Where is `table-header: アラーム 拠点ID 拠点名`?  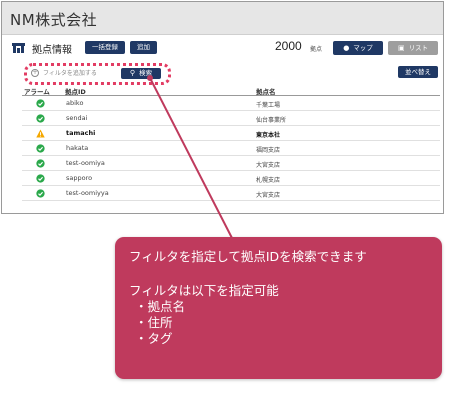
table-header: アラーム 拠点ID 拠点名 is located at coordinates (231, 90).